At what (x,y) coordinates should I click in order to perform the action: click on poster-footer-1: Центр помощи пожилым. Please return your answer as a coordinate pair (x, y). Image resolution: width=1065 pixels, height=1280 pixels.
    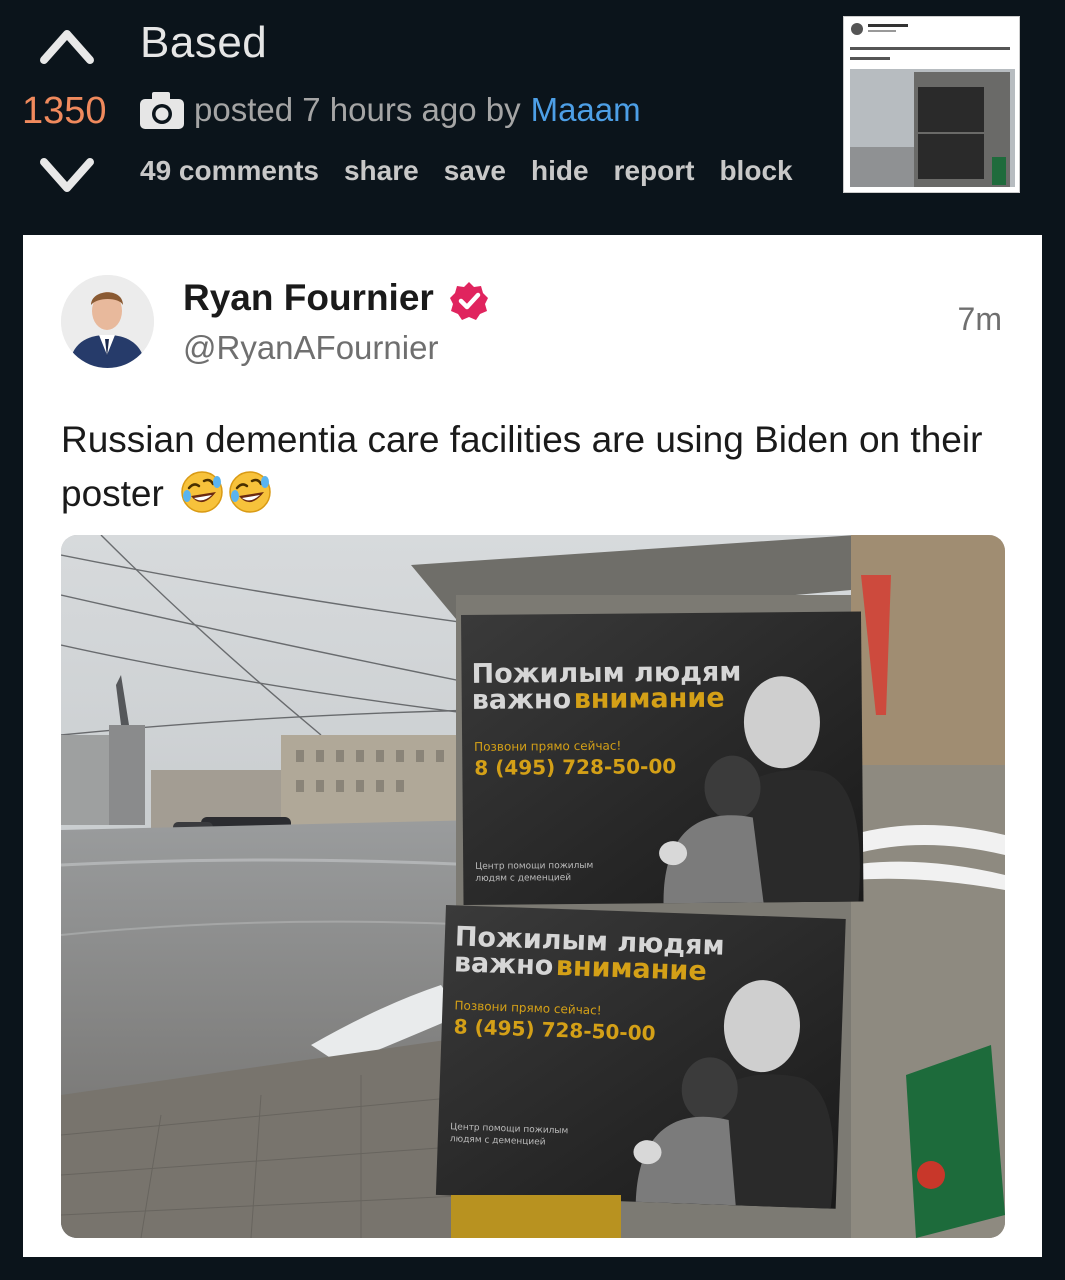
    Looking at the image, I should click on (534, 866).